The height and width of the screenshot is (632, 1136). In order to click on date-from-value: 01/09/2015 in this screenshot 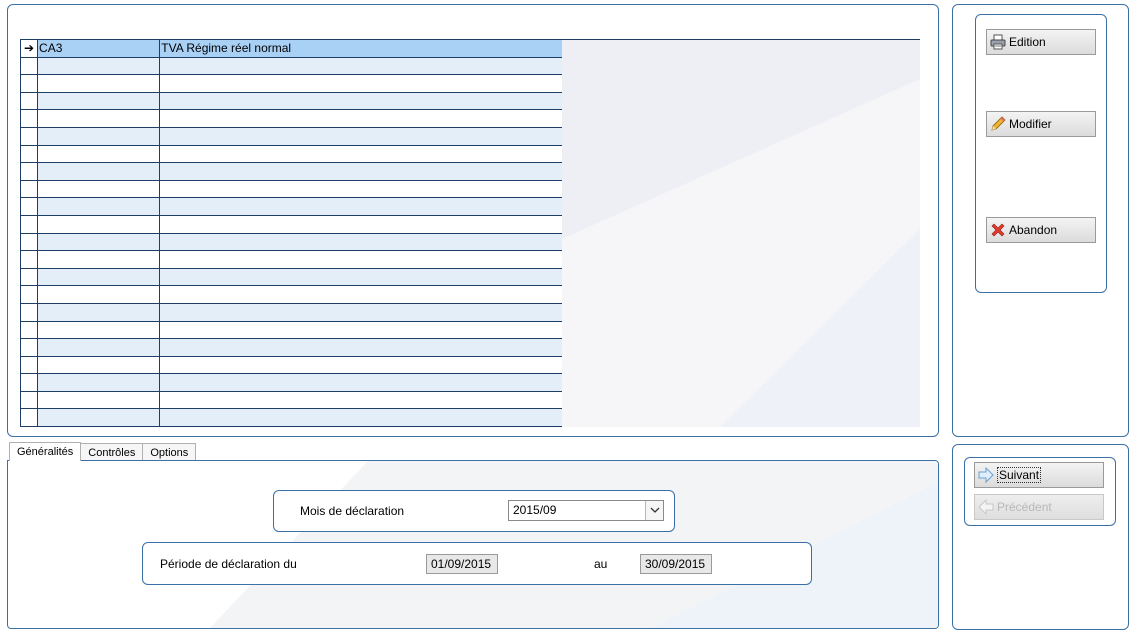, I will do `click(461, 564)`.